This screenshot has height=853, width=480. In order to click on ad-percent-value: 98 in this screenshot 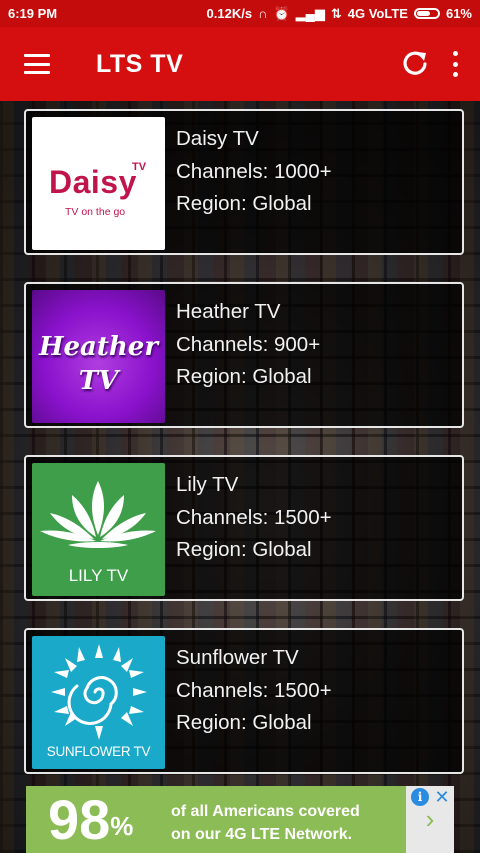, I will do `click(79, 819)`.